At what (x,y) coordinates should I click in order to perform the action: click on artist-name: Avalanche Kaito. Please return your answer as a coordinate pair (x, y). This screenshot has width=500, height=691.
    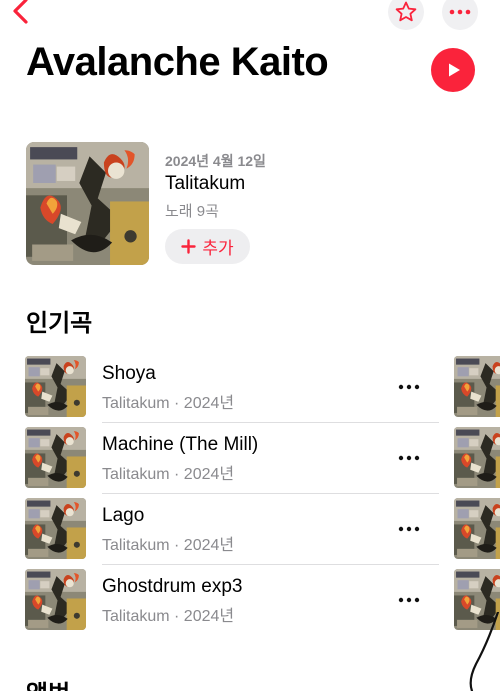
    Looking at the image, I should click on (177, 62).